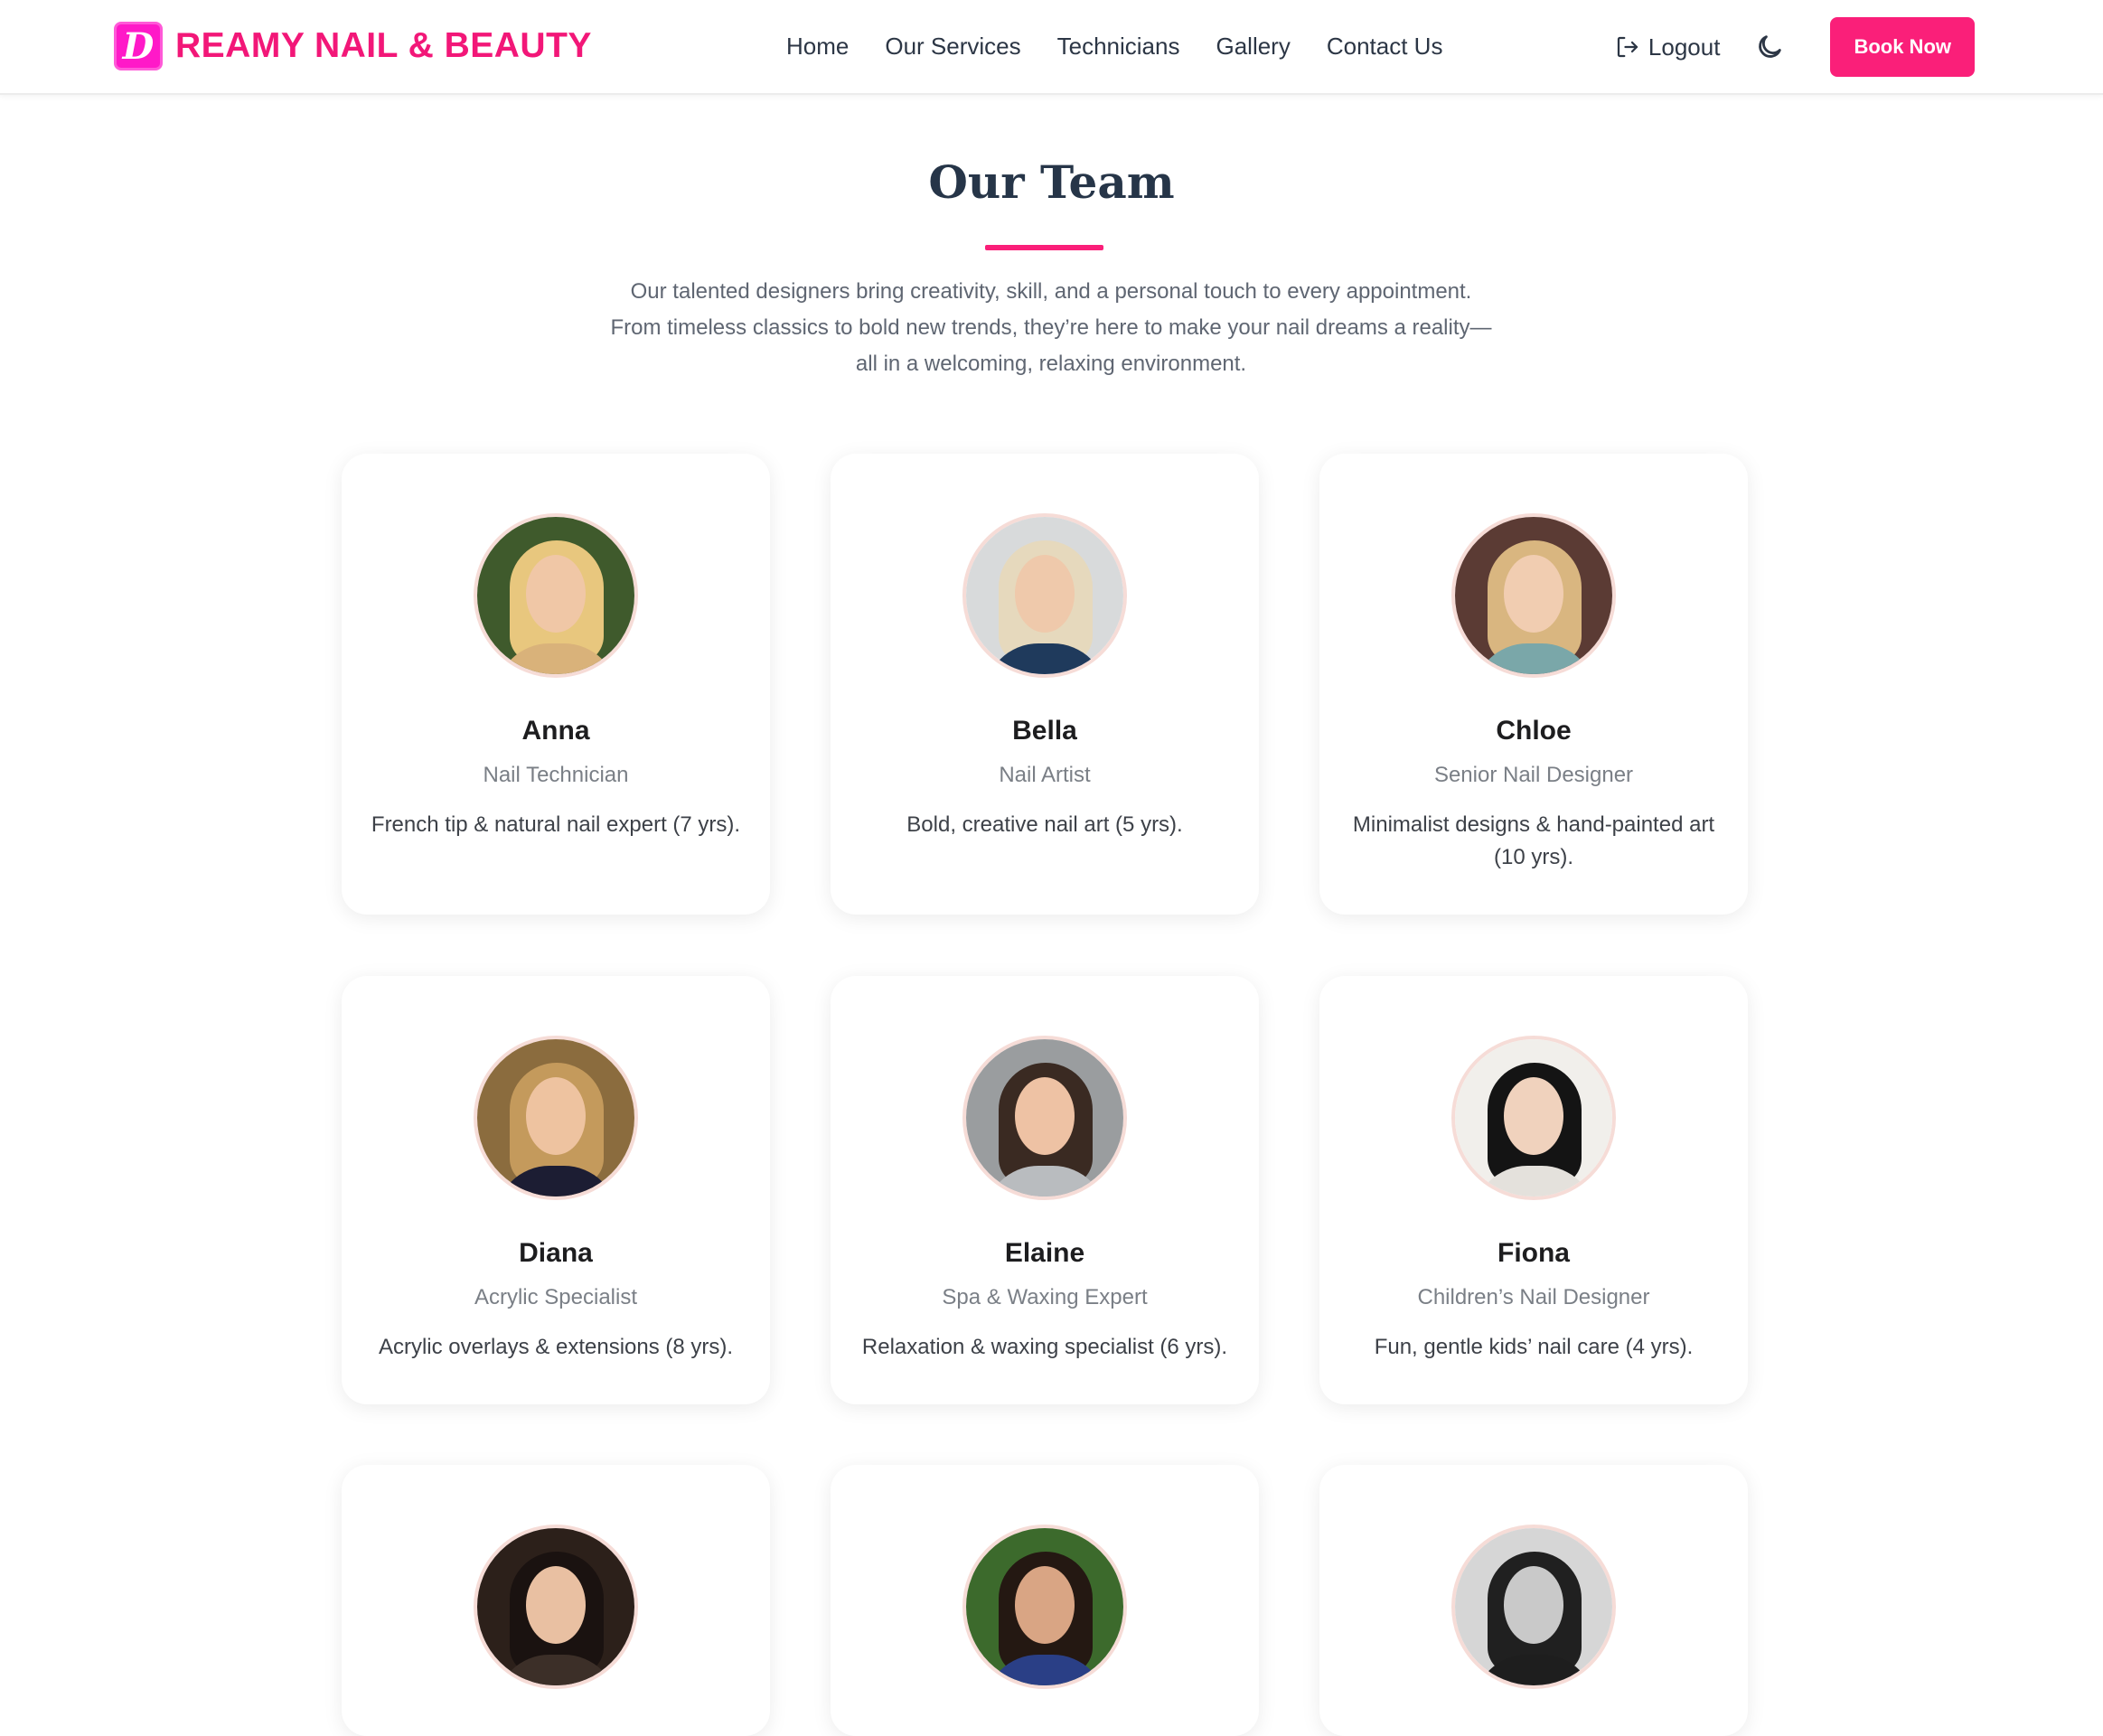 The height and width of the screenshot is (1736, 2103). Describe the element at coordinates (1385, 47) in the screenshot. I see `nav-contact-us: Contact Us` at that location.